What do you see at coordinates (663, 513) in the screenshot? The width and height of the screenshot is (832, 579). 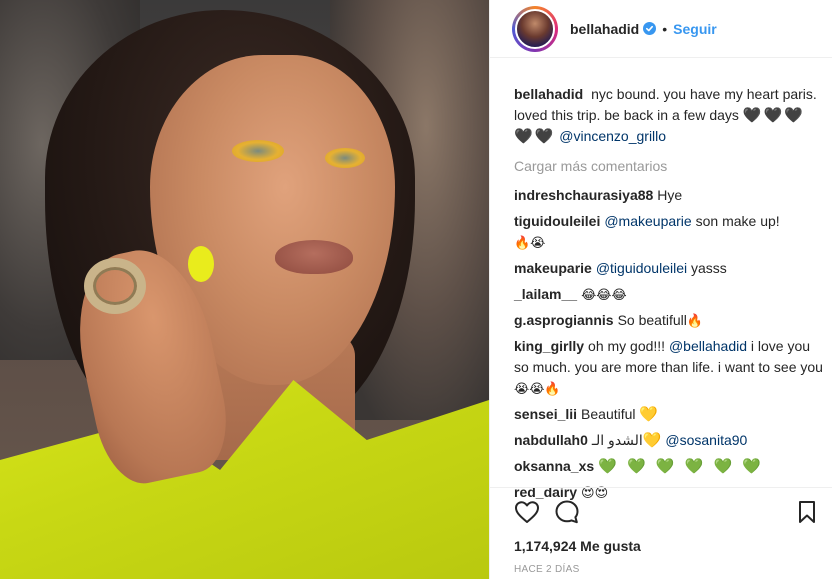 I see `action-bar` at bounding box center [663, 513].